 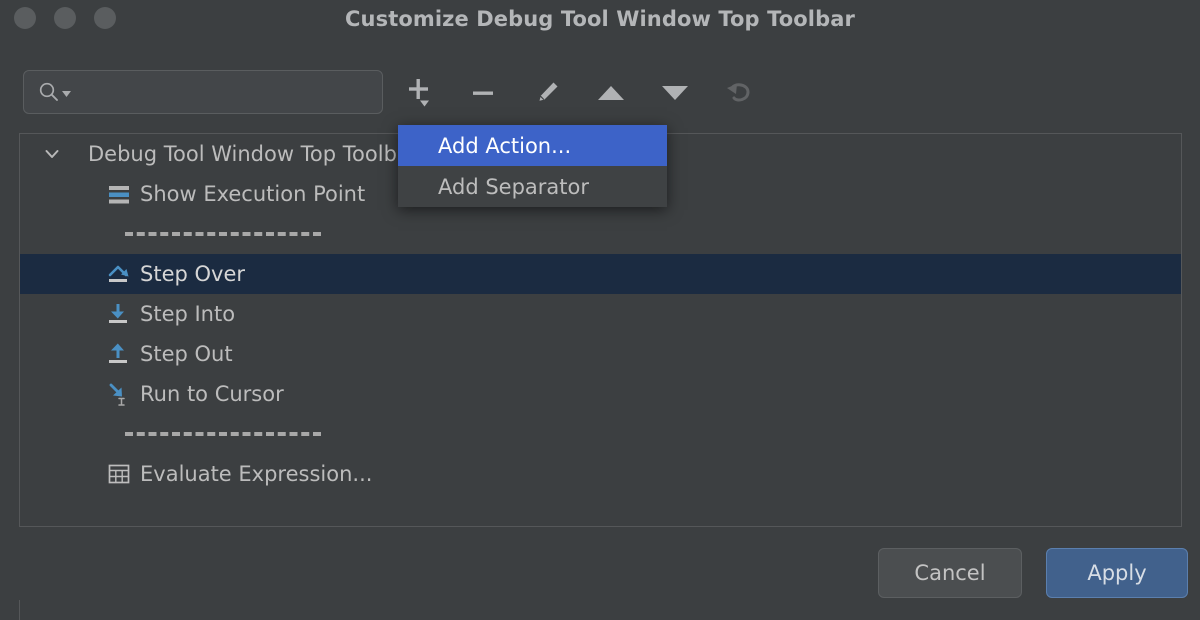 I want to click on page-title: Customize Debug Tool Window Top Toolbar, so click(x=600, y=19).